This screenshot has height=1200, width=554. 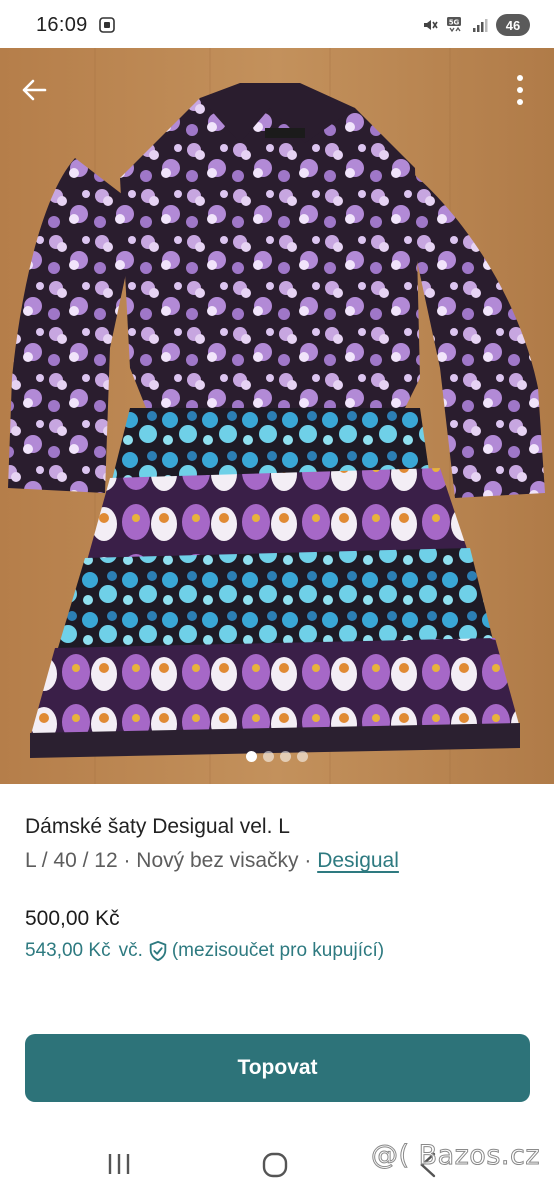 I want to click on home-icon, so click(x=275, y=1165).